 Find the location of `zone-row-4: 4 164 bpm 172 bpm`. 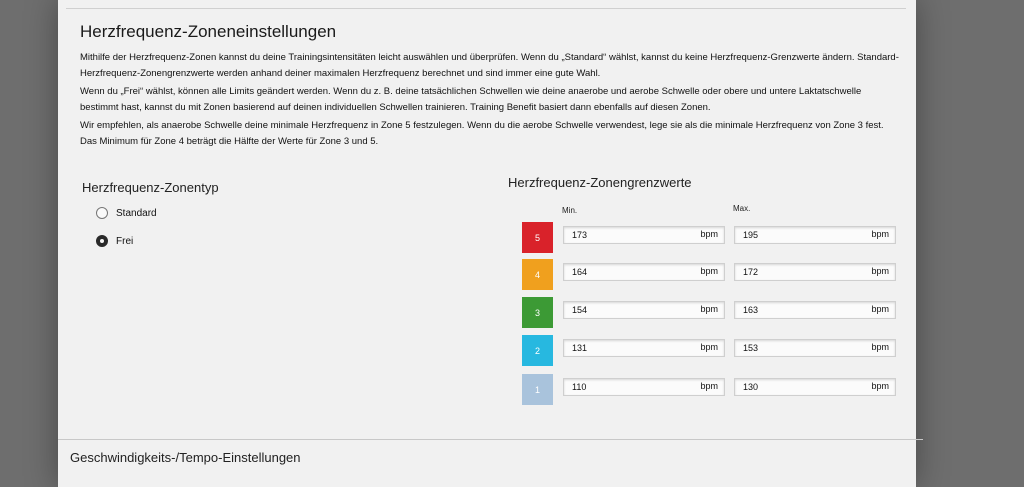

zone-row-4: 4 164 bpm 172 bpm is located at coordinates (712, 276).